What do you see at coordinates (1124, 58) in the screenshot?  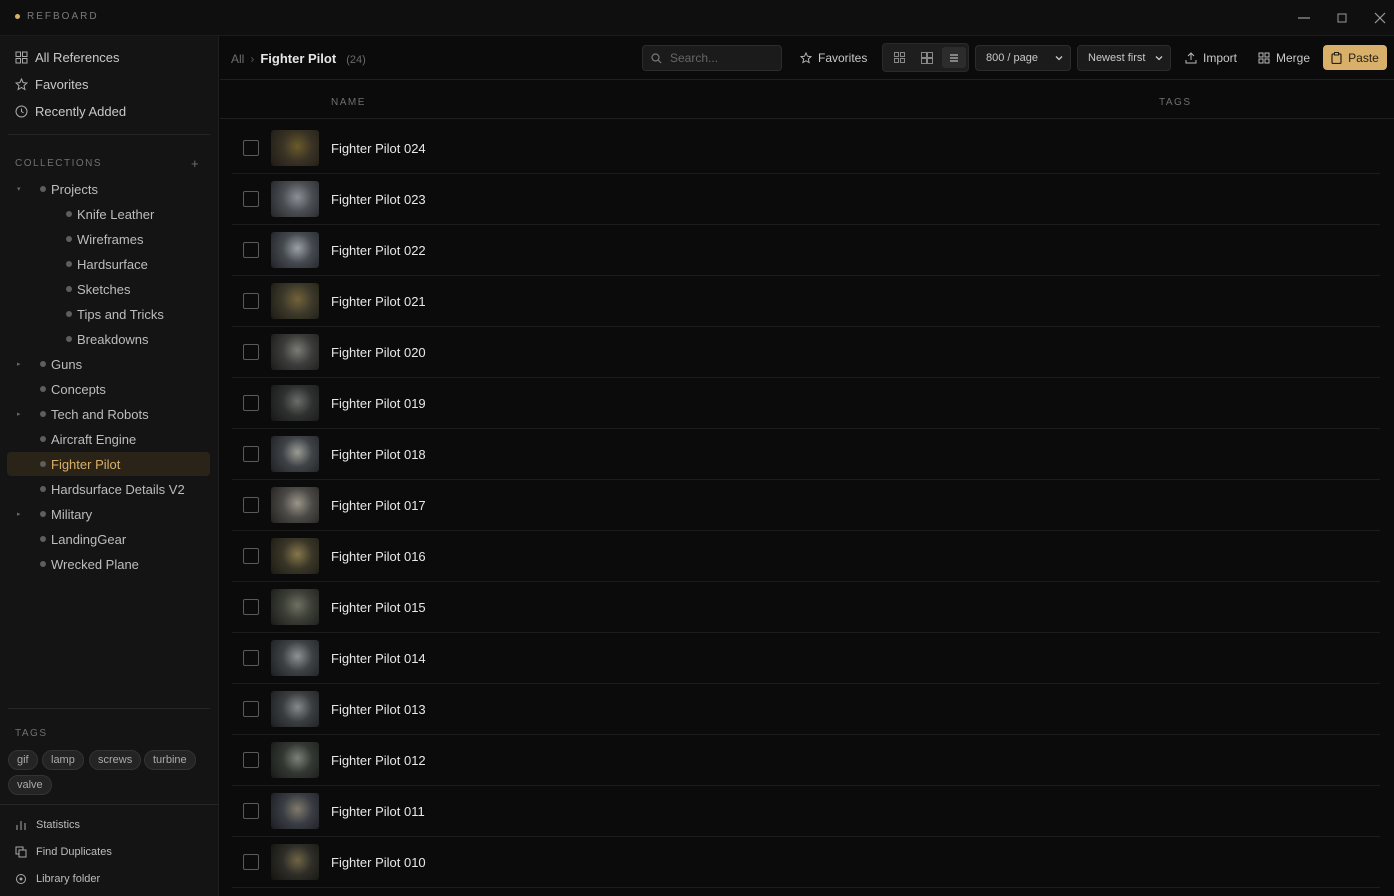 I see `sort-select: Newest first` at bounding box center [1124, 58].